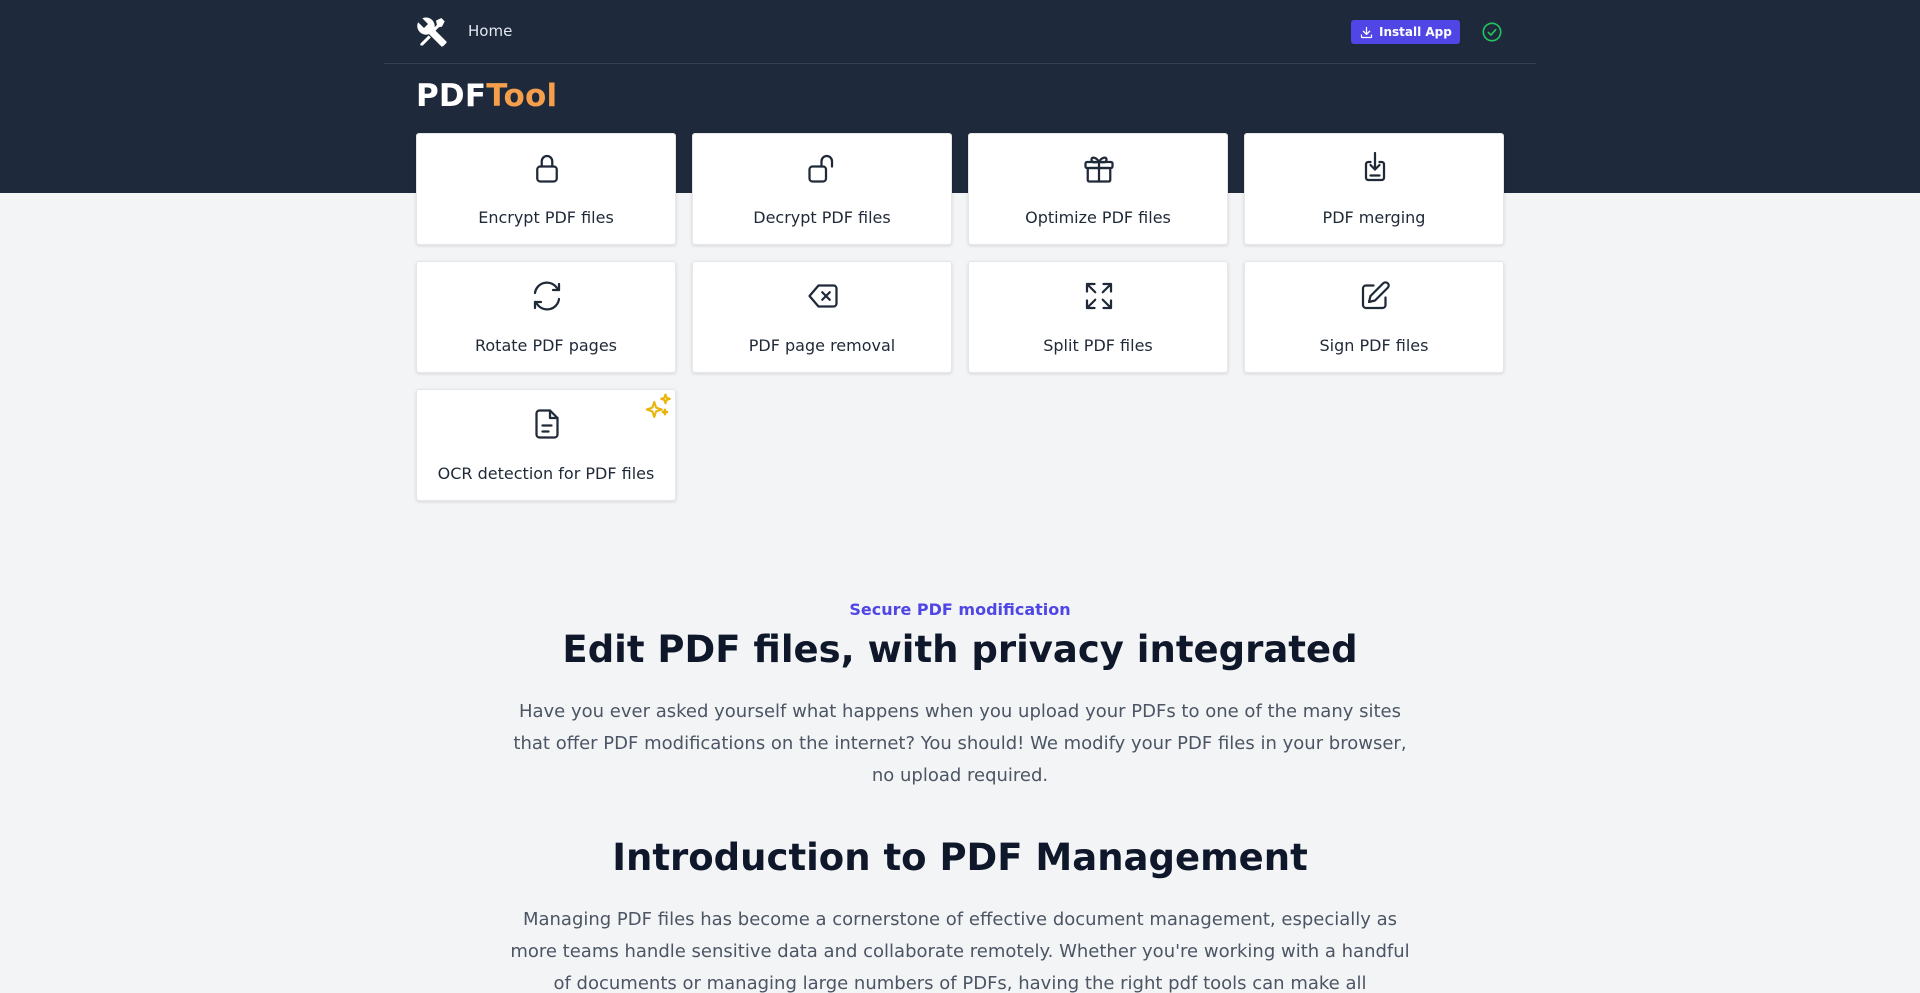 This screenshot has width=1920, height=993. Describe the element at coordinates (821, 168) in the screenshot. I see `unlock-icon` at that location.